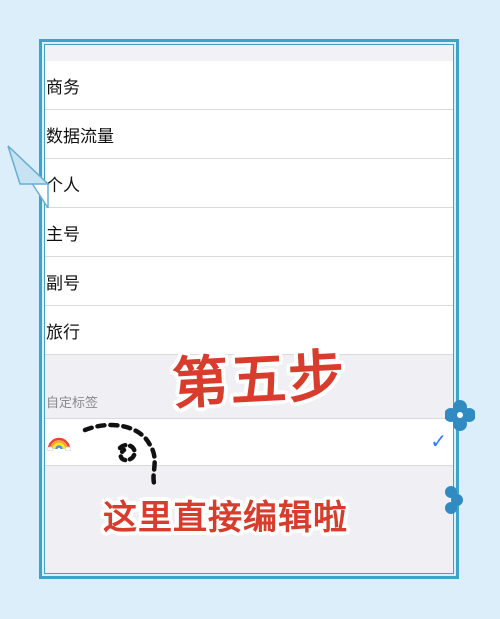 Image resolution: width=500 pixels, height=619 pixels. Describe the element at coordinates (63, 87) in the screenshot. I see `label-option-text: 商务` at that location.